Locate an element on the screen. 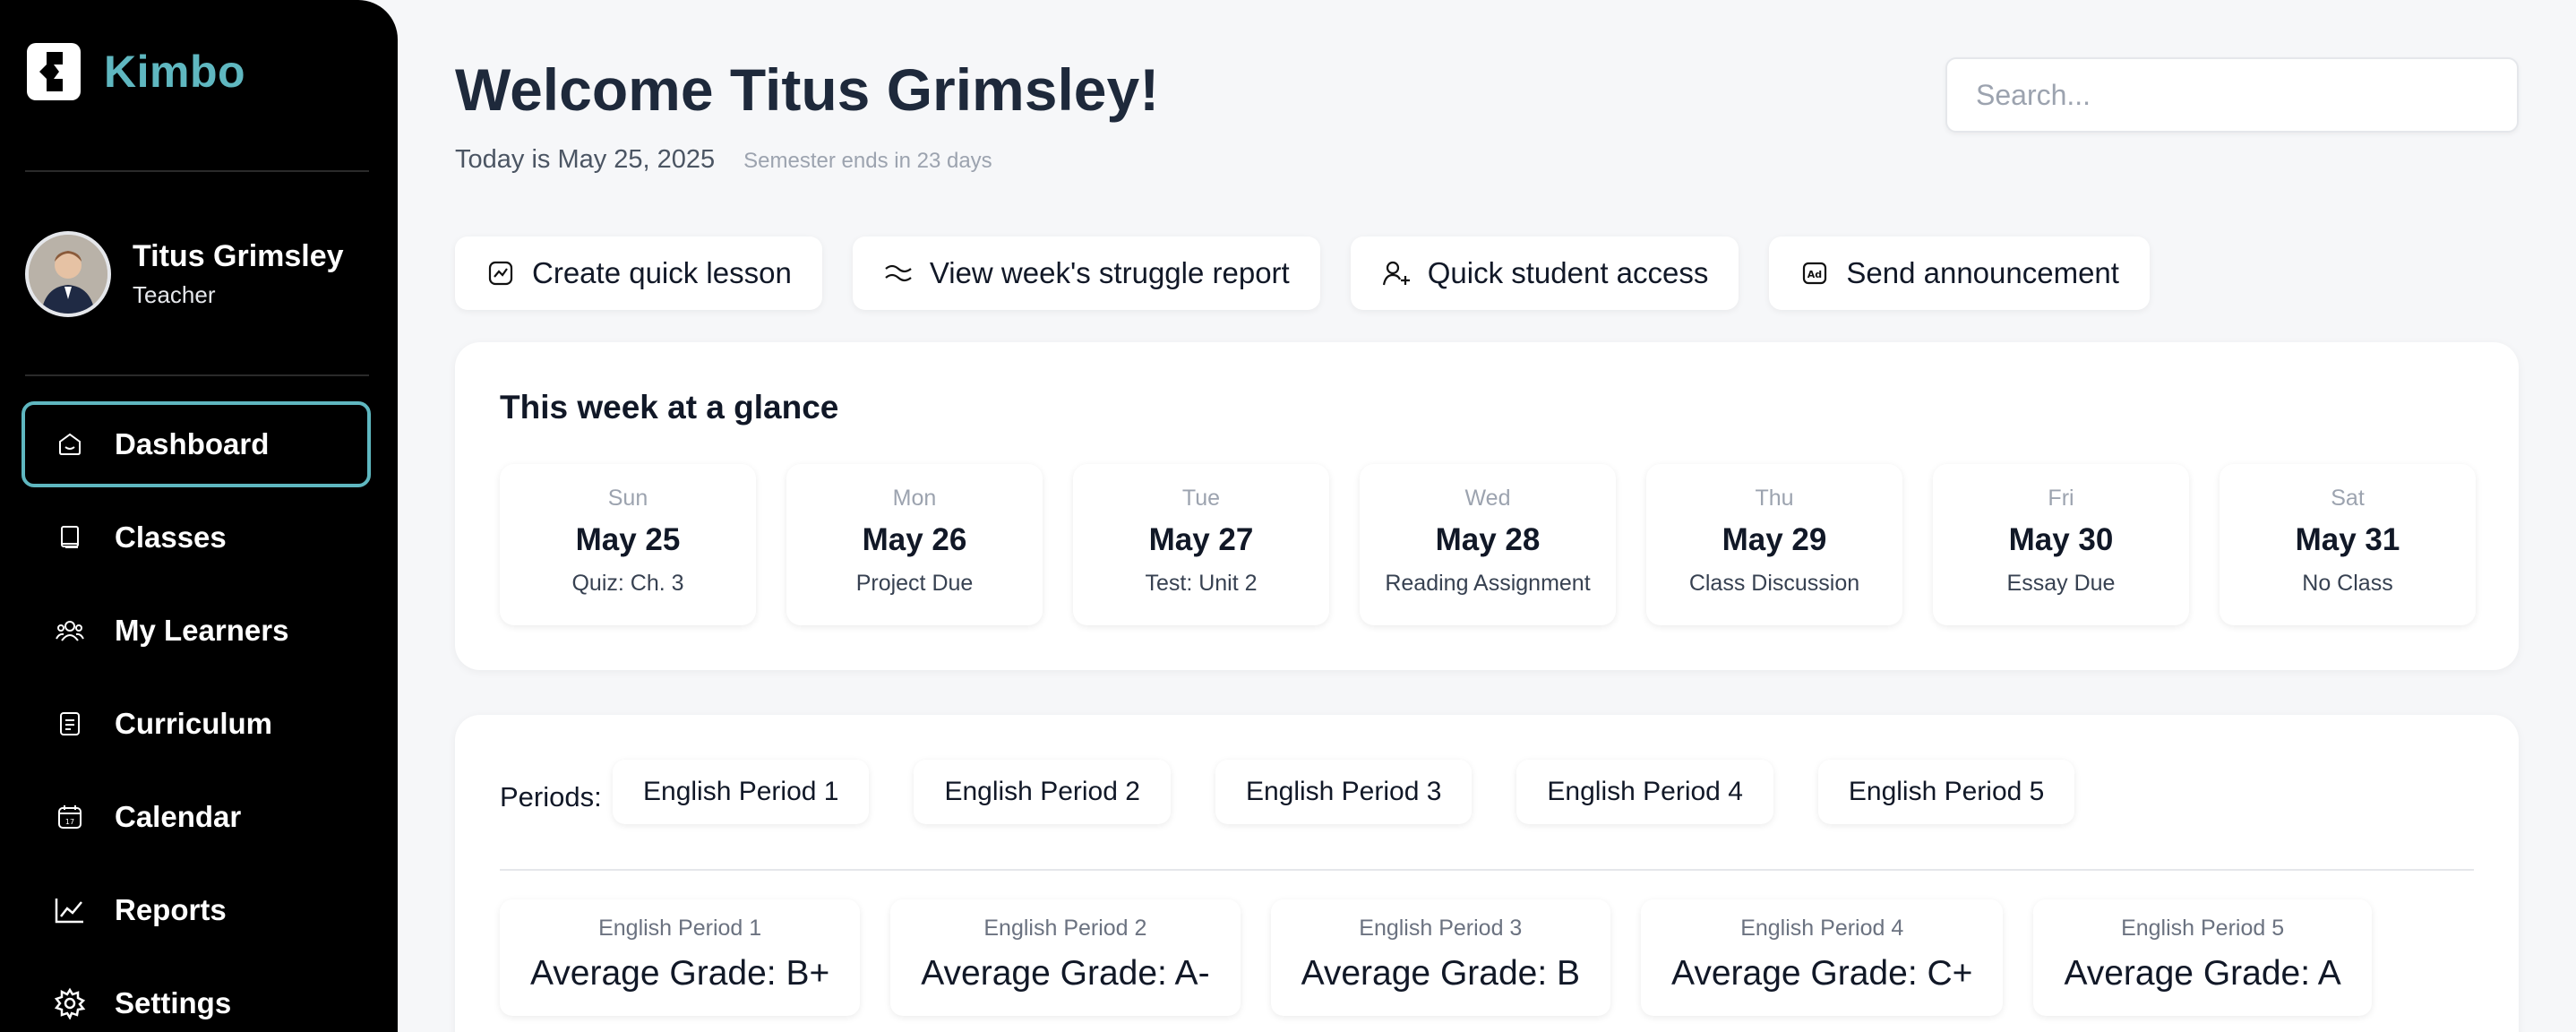  grade-period: English Period 2 is located at coordinates (1065, 928).